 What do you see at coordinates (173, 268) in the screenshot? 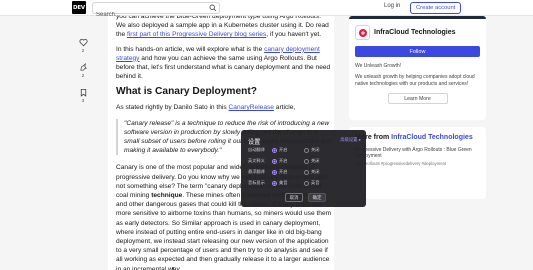
I see `arrow-icon` at bounding box center [173, 268].